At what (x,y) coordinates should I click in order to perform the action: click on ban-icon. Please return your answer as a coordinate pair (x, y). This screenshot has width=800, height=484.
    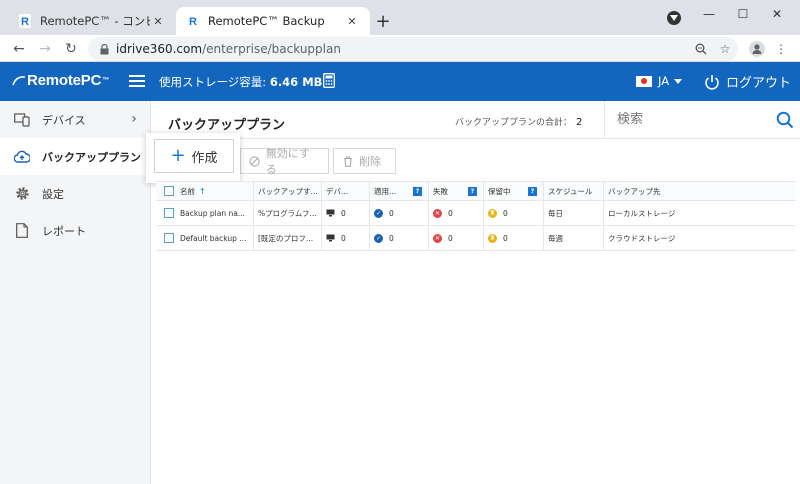
    Looking at the image, I should click on (255, 161).